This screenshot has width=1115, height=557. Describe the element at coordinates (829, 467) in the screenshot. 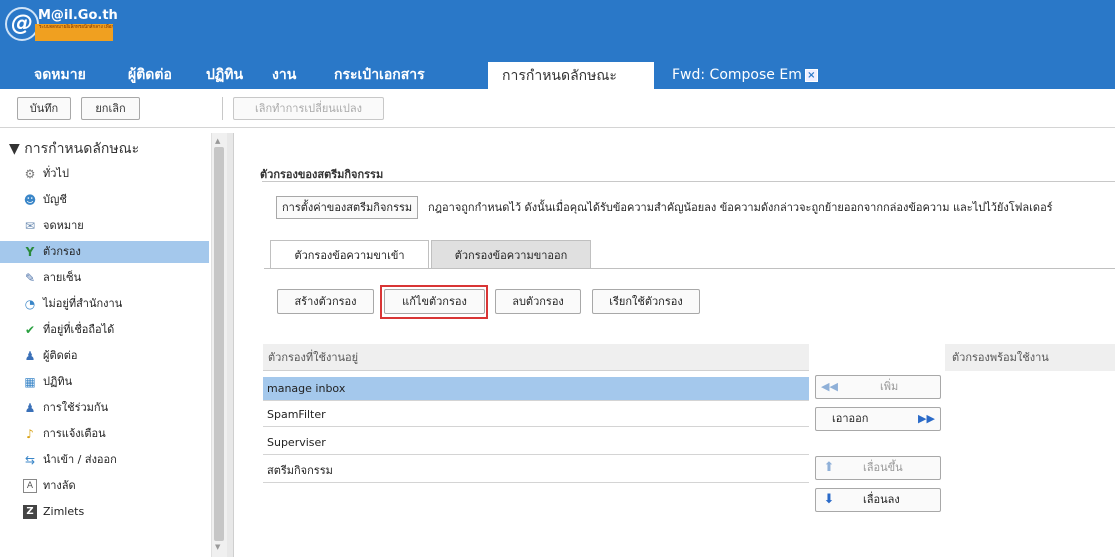

I see `up-arrow-icon: ⬆` at that location.